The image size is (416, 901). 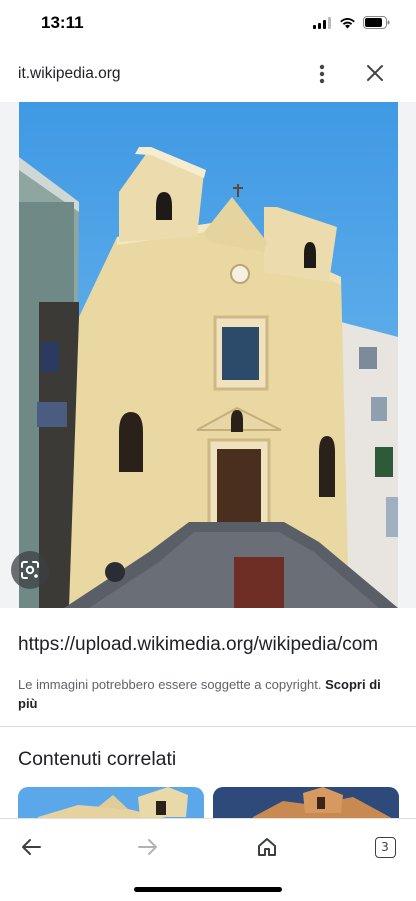 I want to click on status-icons, so click(x=351, y=22).